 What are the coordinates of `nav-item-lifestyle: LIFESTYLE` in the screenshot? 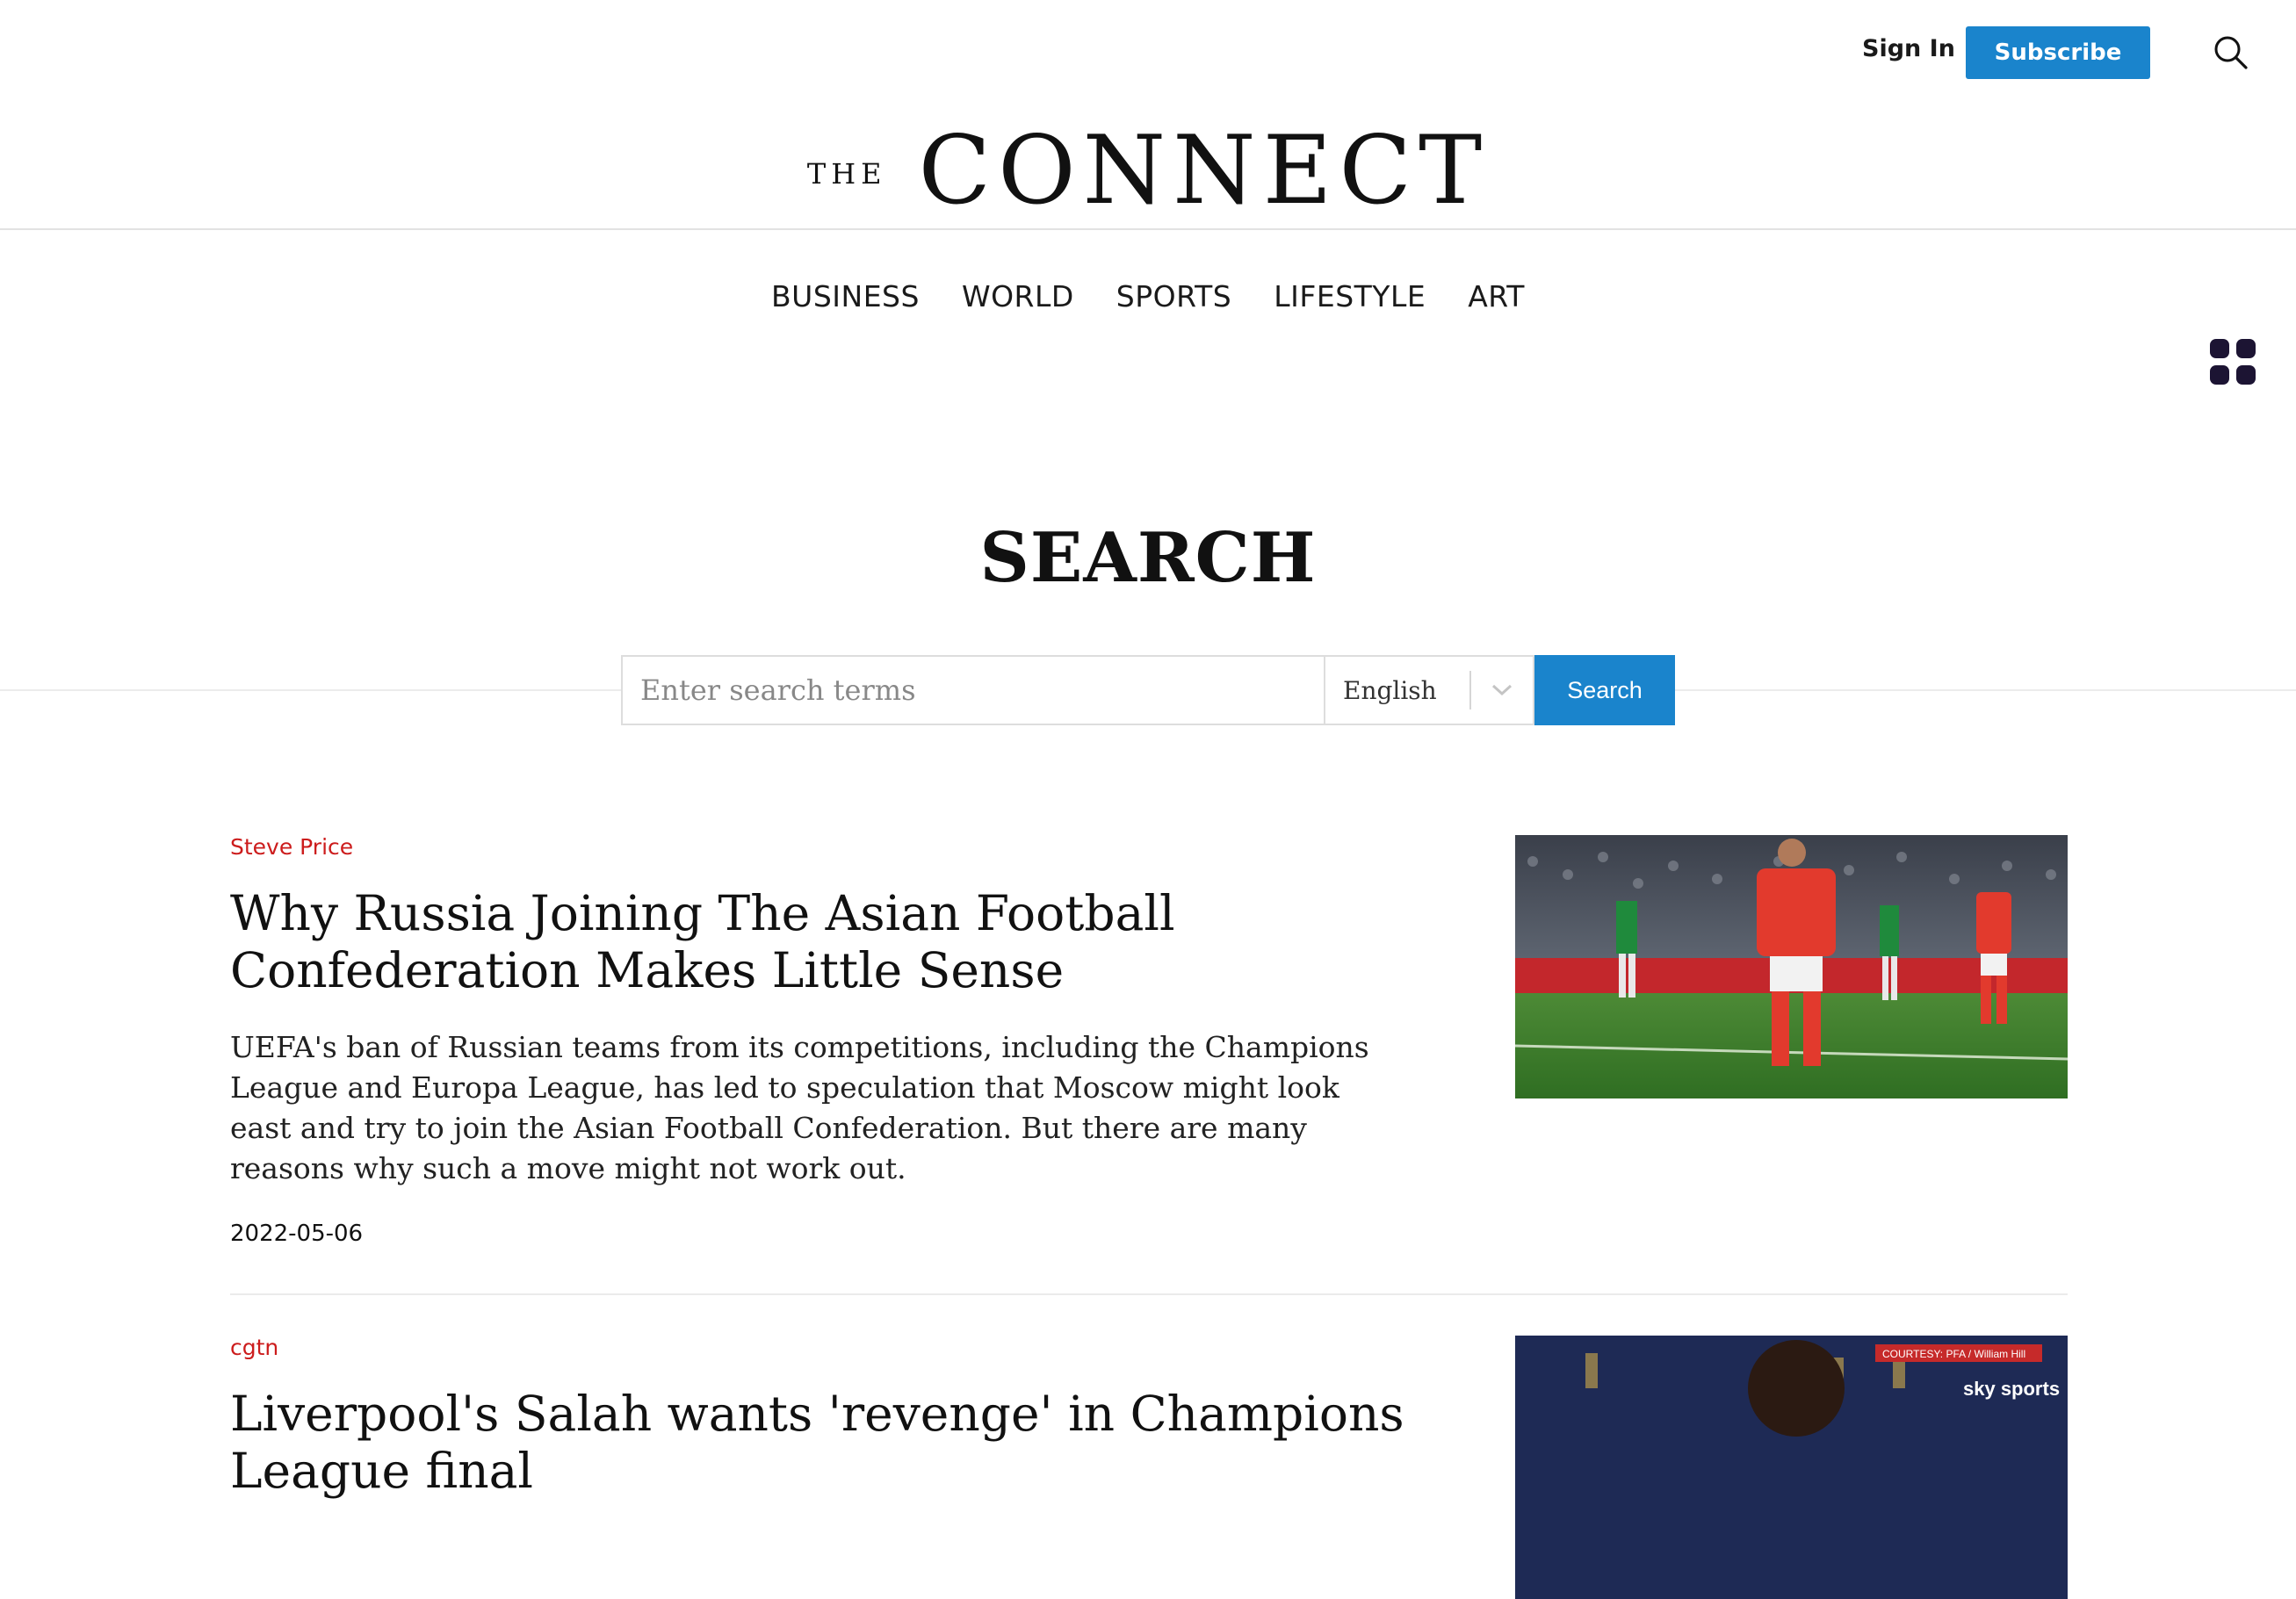 It's located at (1350, 296).